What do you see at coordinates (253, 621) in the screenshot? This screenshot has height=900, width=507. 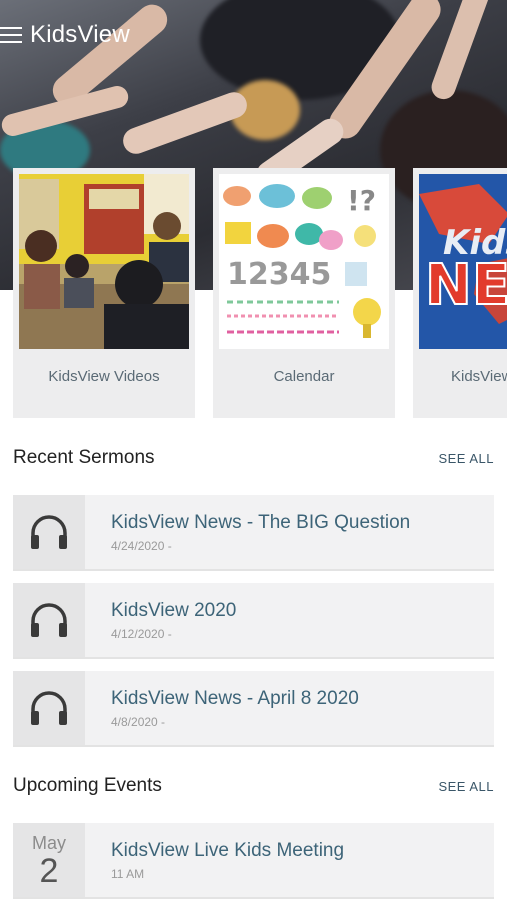 I see `sermon-row: KidsView 2020 4/12/2020 -` at bounding box center [253, 621].